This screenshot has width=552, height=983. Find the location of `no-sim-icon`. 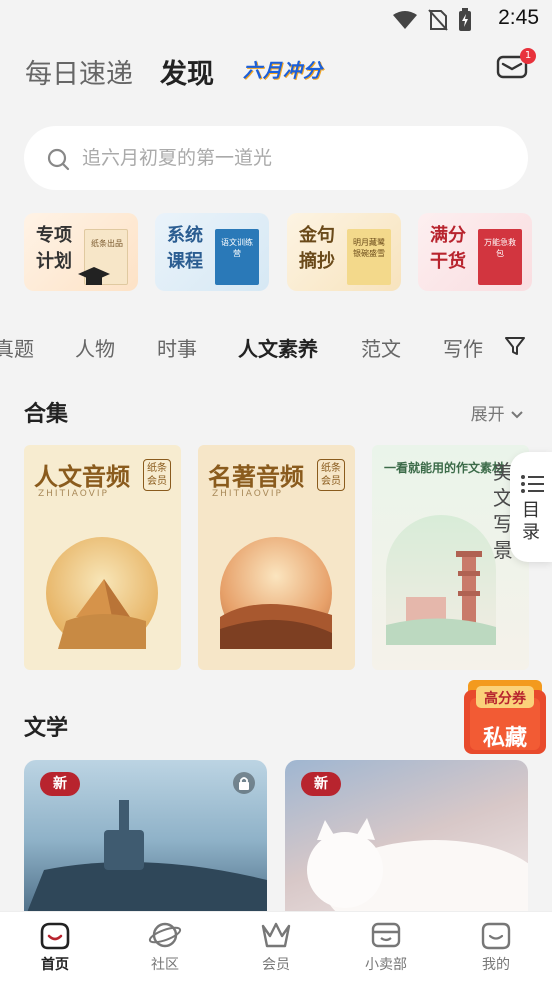

no-sim-icon is located at coordinates (438, 20).